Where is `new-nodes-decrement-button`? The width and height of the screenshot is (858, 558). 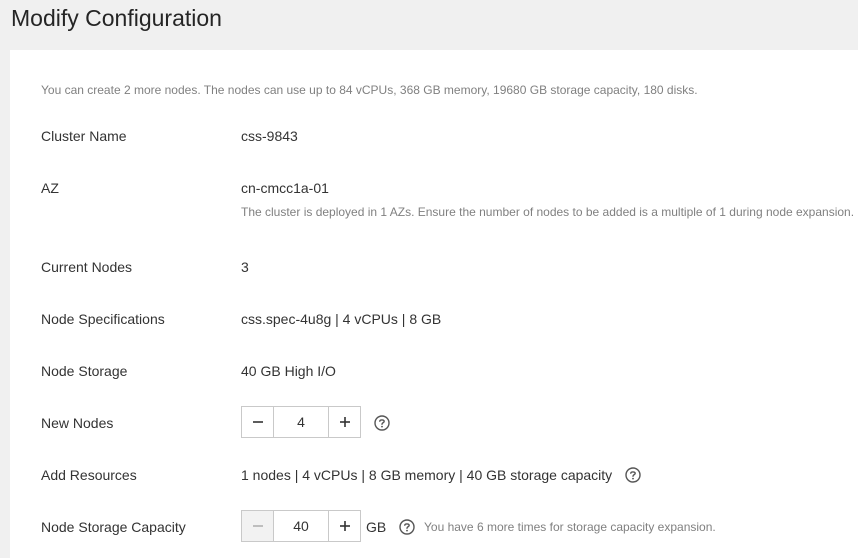
new-nodes-decrement-button is located at coordinates (258, 422).